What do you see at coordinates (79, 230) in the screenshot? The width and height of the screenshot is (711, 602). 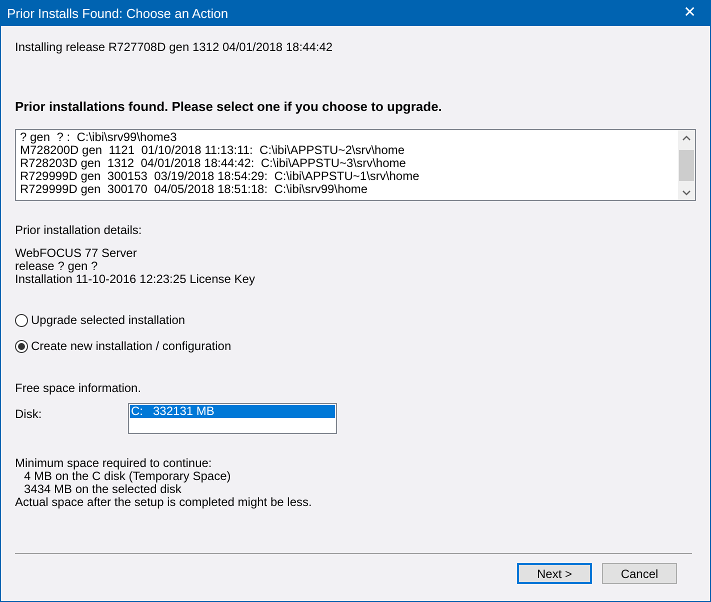 I see `details-label: Prior installation details:` at bounding box center [79, 230].